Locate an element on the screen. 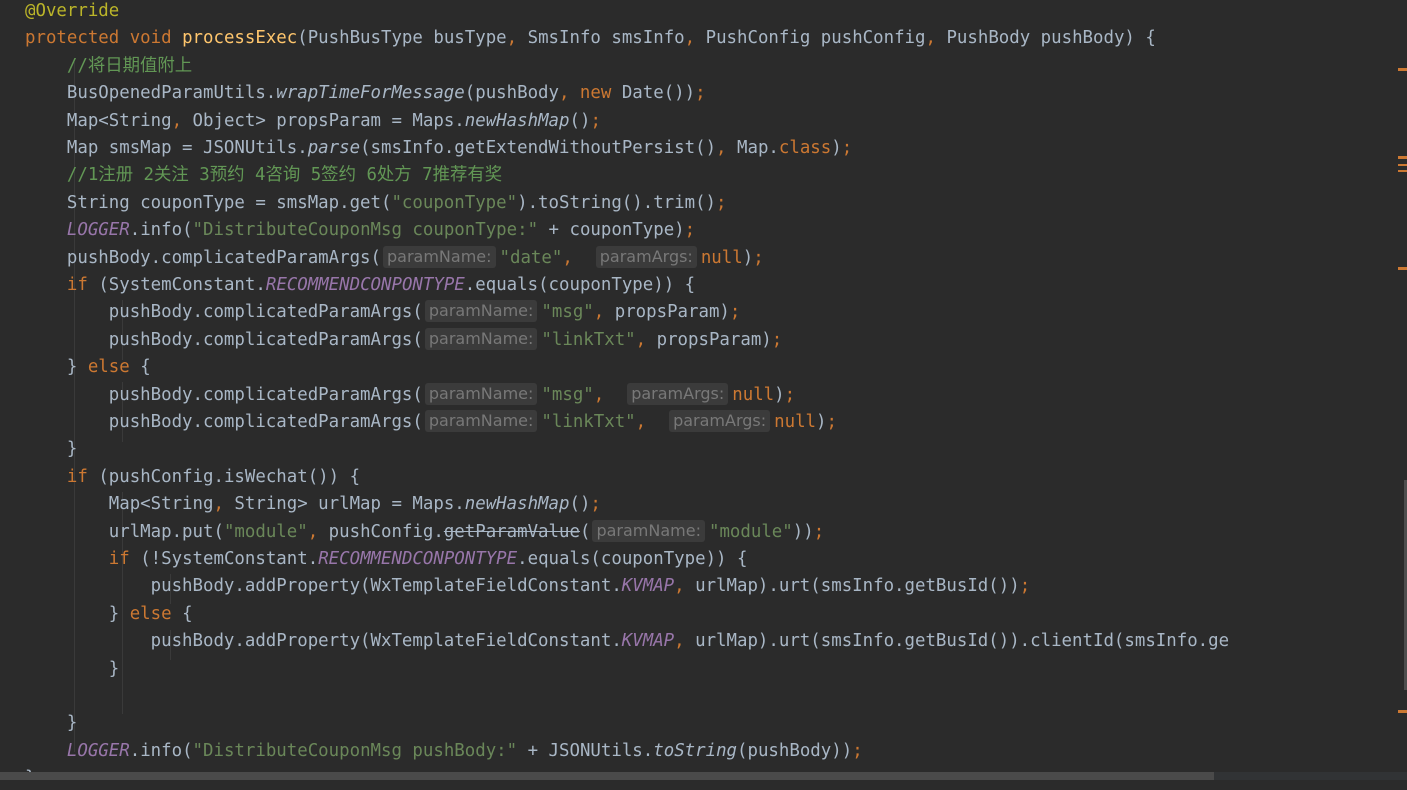  code-token: //将日期值附上 is located at coordinates (129, 65).